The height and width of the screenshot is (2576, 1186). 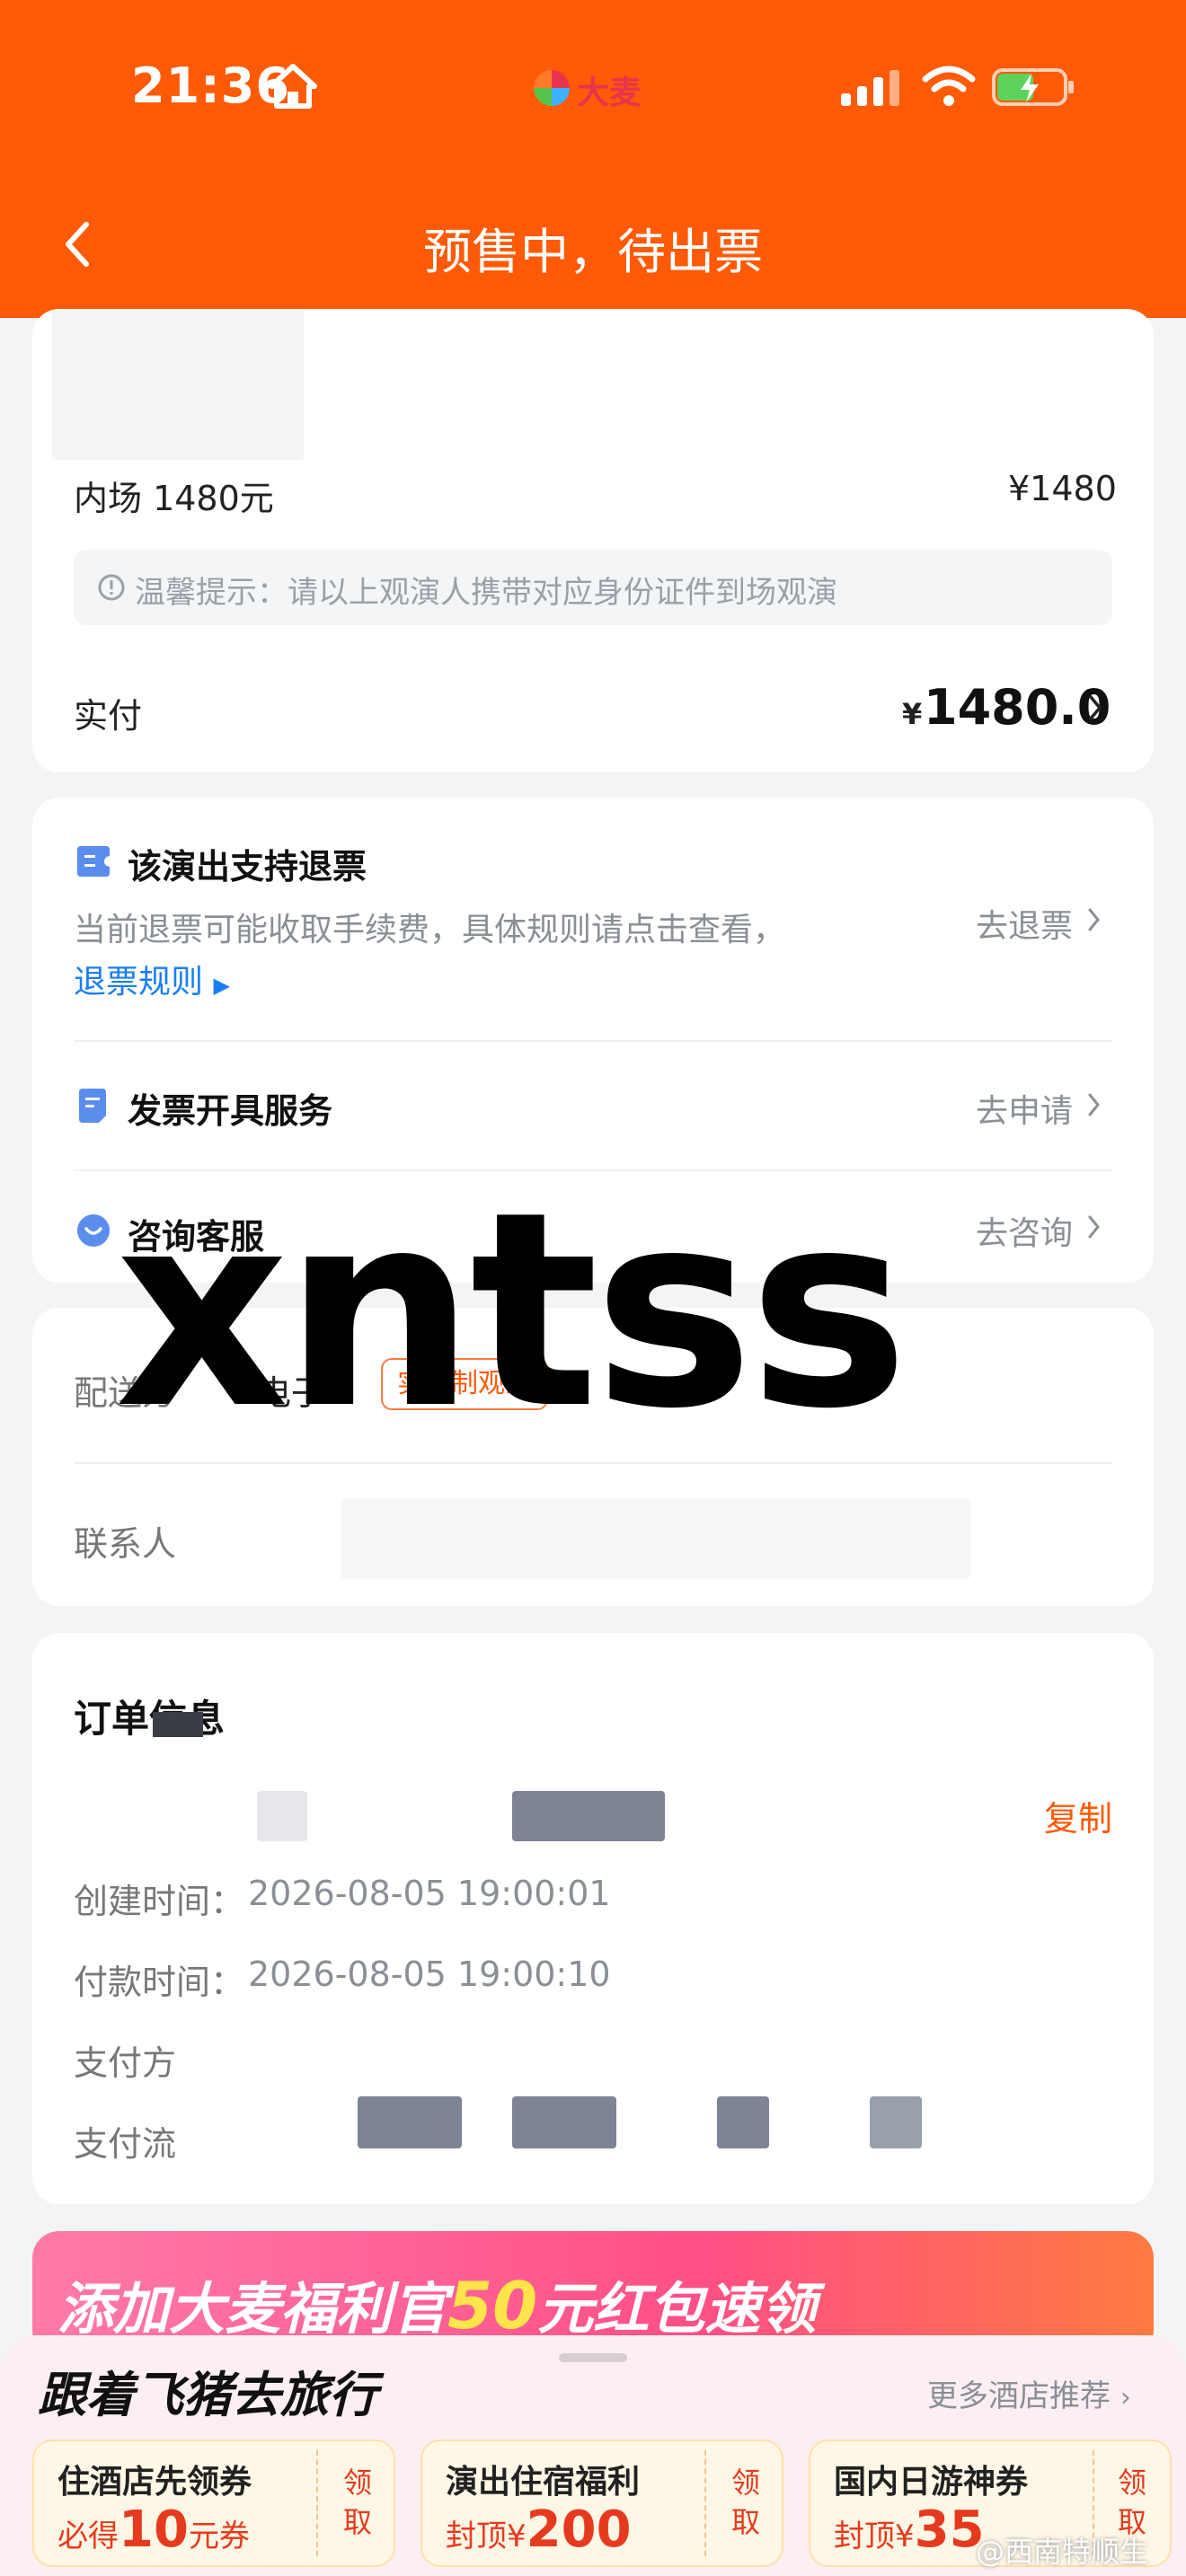 What do you see at coordinates (125, 1544) in the screenshot?
I see `contact-label: 联系人` at bounding box center [125, 1544].